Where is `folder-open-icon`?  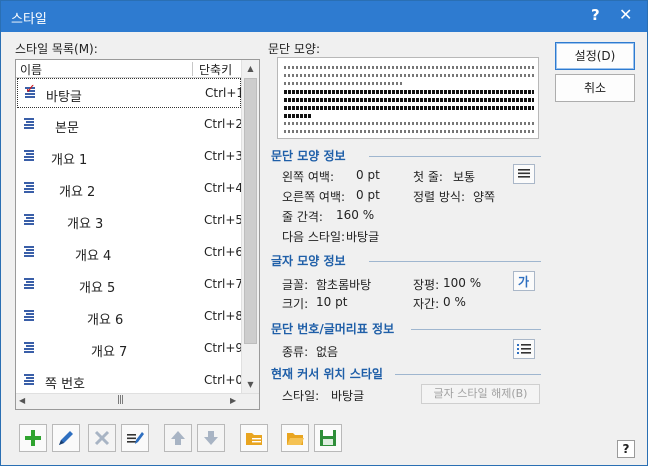 folder-open-icon is located at coordinates (295, 439).